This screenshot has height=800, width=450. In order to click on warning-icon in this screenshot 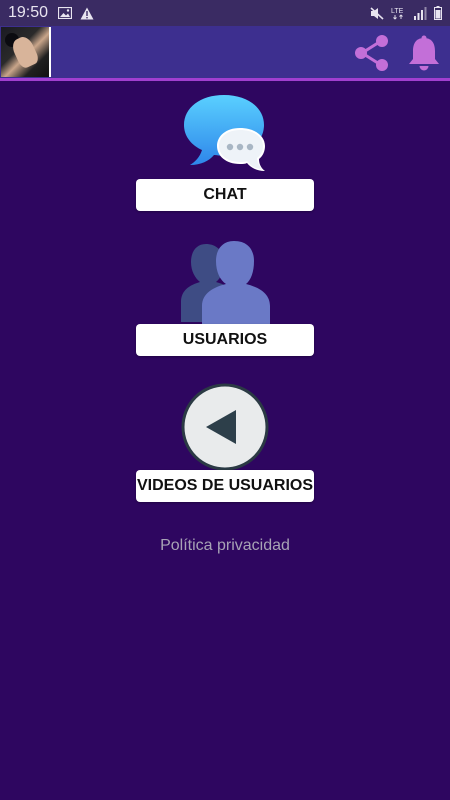, I will do `click(87, 13)`.